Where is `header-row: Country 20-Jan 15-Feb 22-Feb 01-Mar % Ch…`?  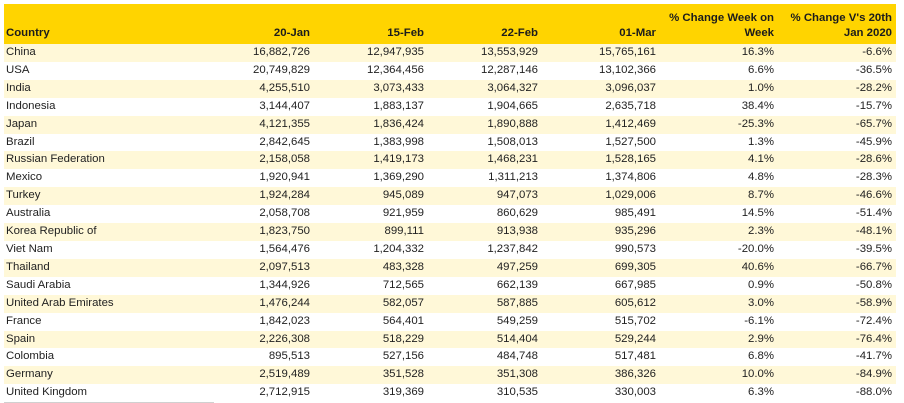 header-row: Country 20-Jan 15-Feb 22-Feb 01-Mar % Ch… is located at coordinates (450, 24).